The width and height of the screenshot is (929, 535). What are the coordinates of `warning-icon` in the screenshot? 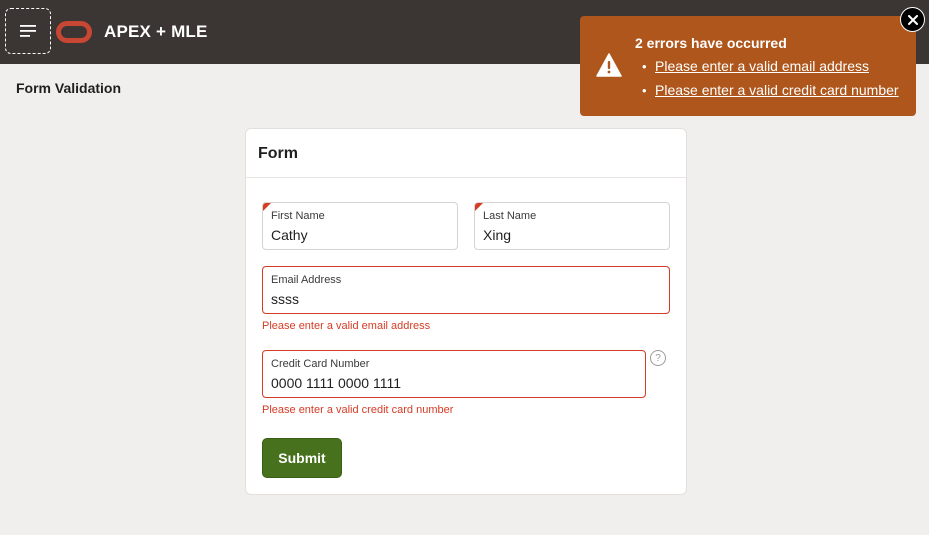 It's located at (609, 65).